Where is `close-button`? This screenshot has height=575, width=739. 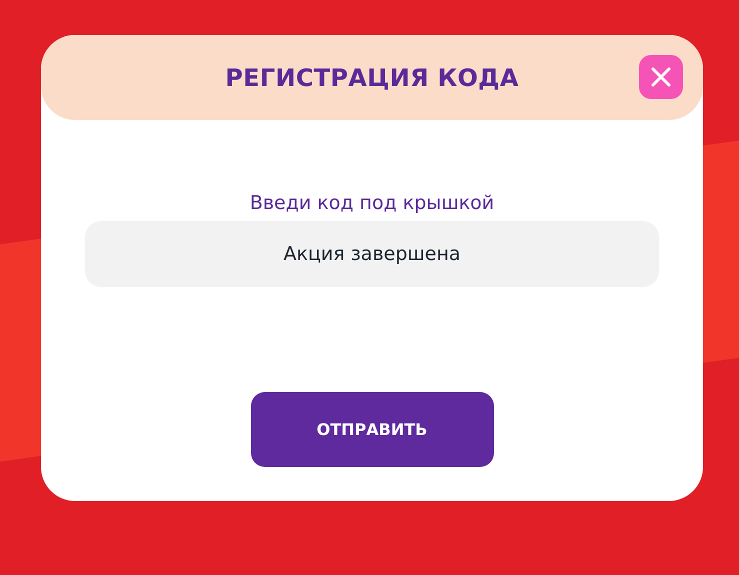 close-button is located at coordinates (661, 77).